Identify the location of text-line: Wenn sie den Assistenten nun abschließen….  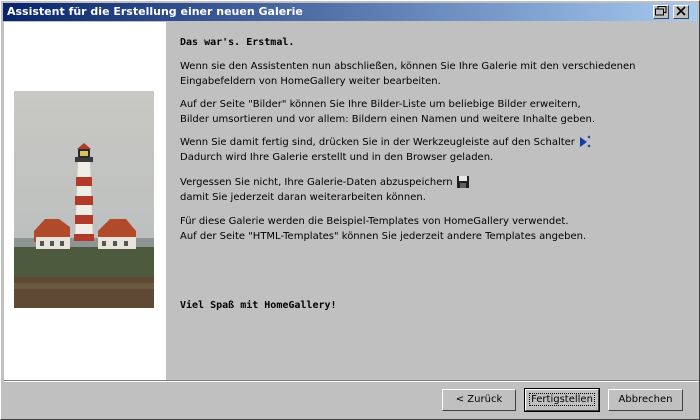
(408, 66).